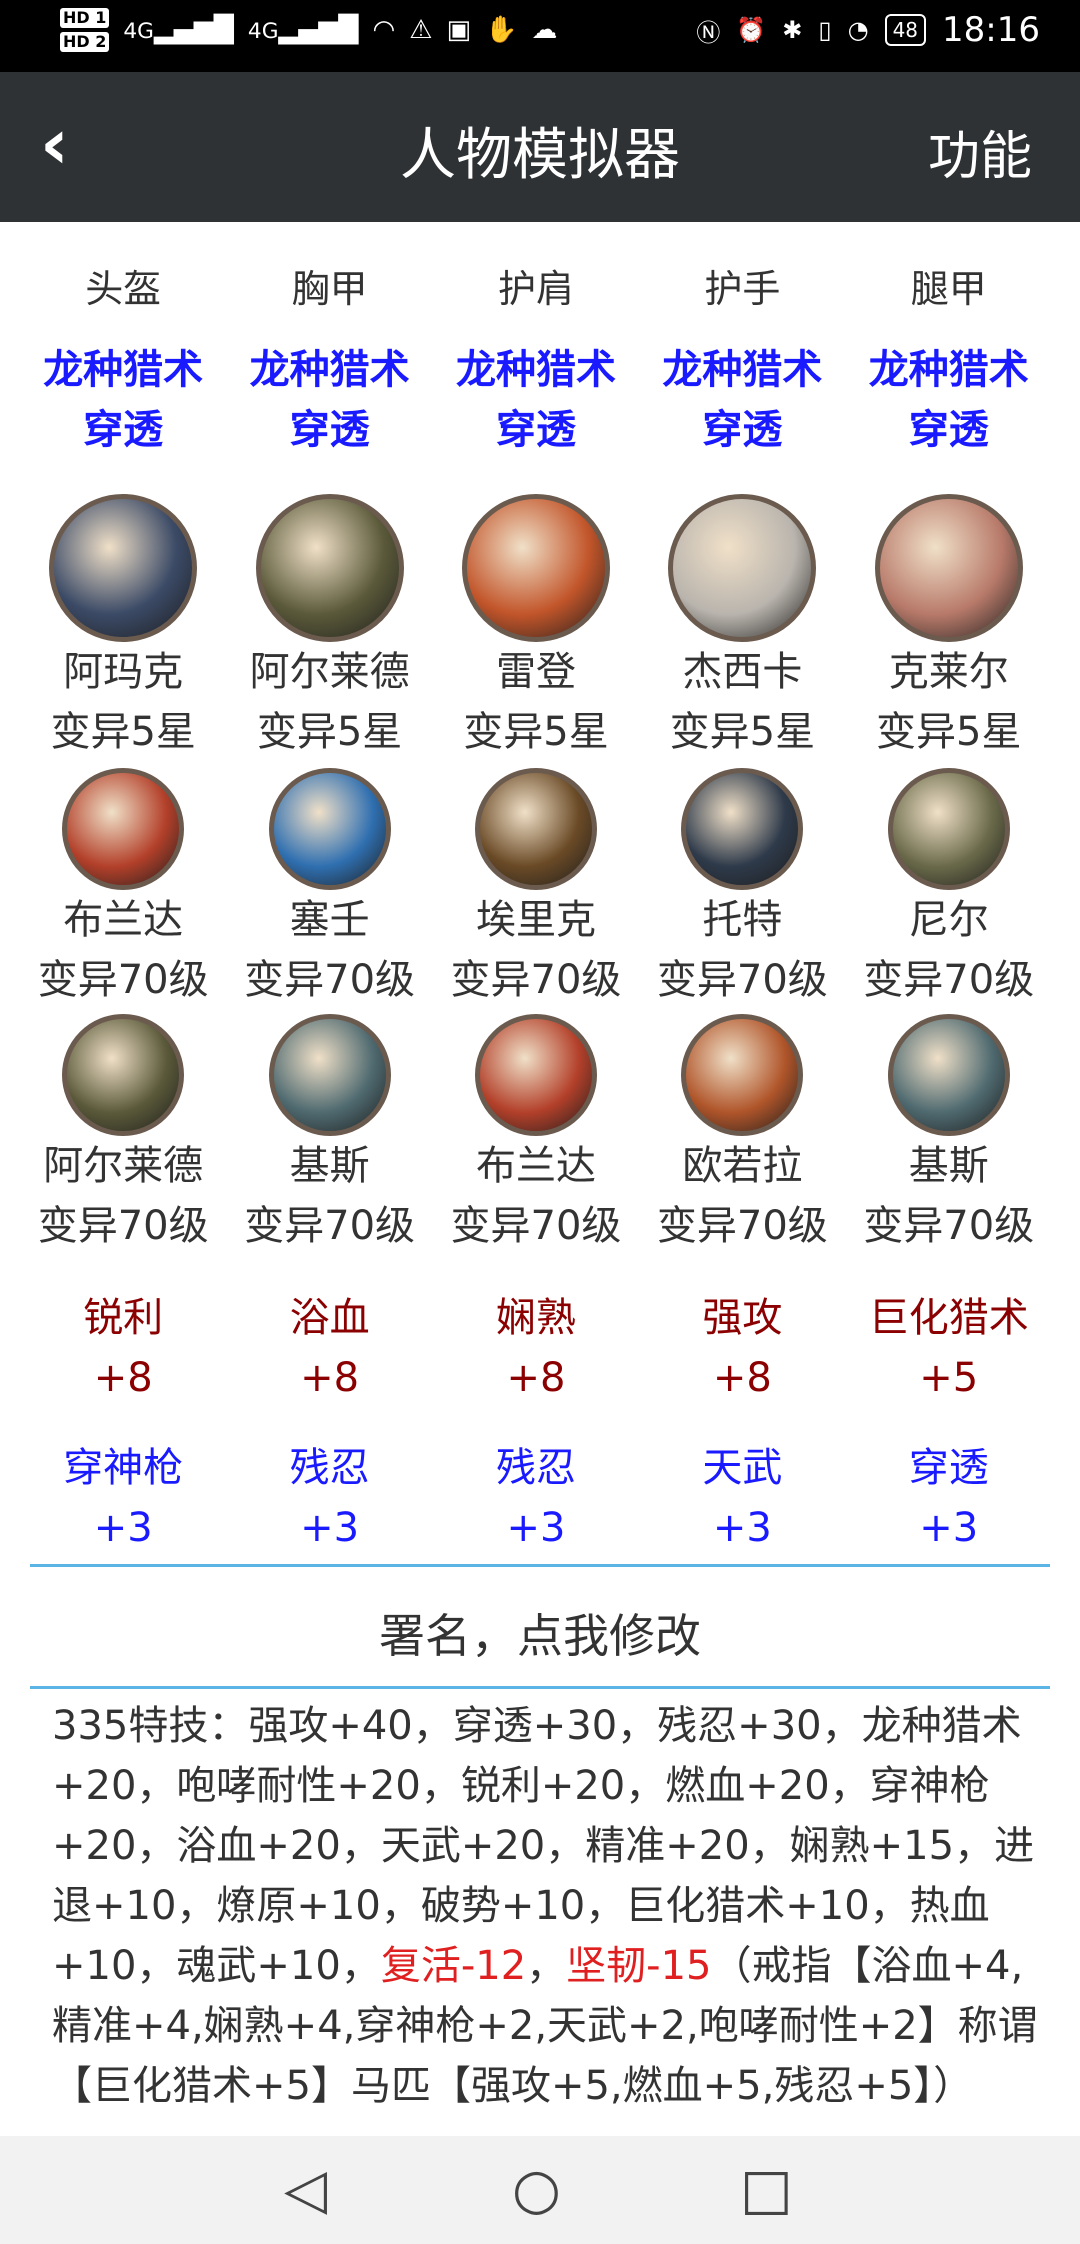 This screenshot has width=1080, height=2244. What do you see at coordinates (742, 1348) in the screenshot?
I see `attr-item: 强攻 +8` at bounding box center [742, 1348].